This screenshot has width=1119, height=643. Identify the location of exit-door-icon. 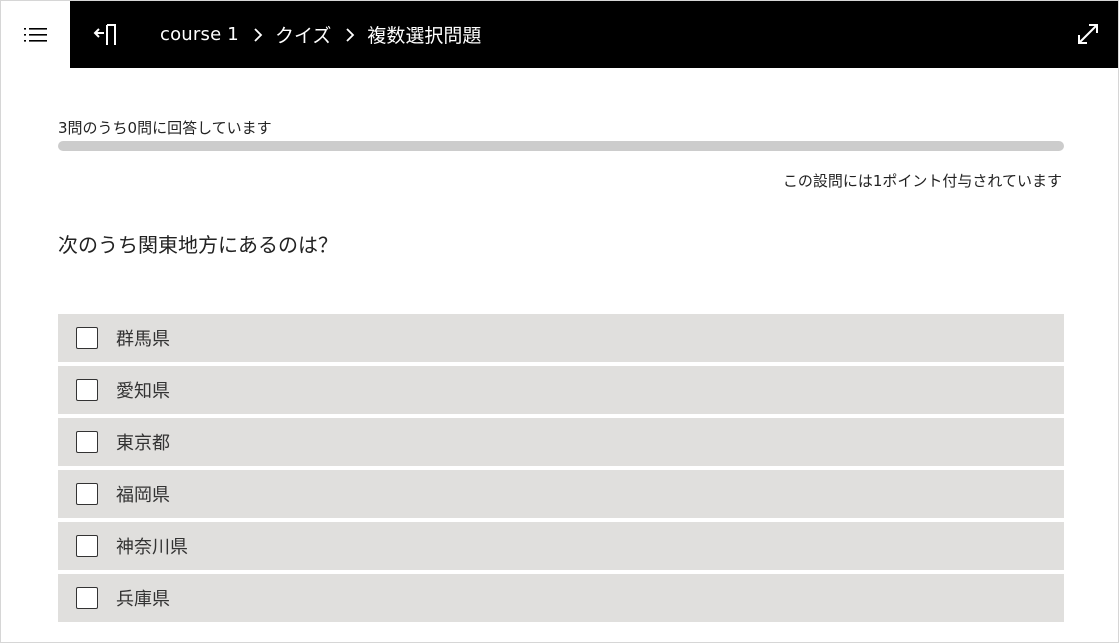
(104, 34).